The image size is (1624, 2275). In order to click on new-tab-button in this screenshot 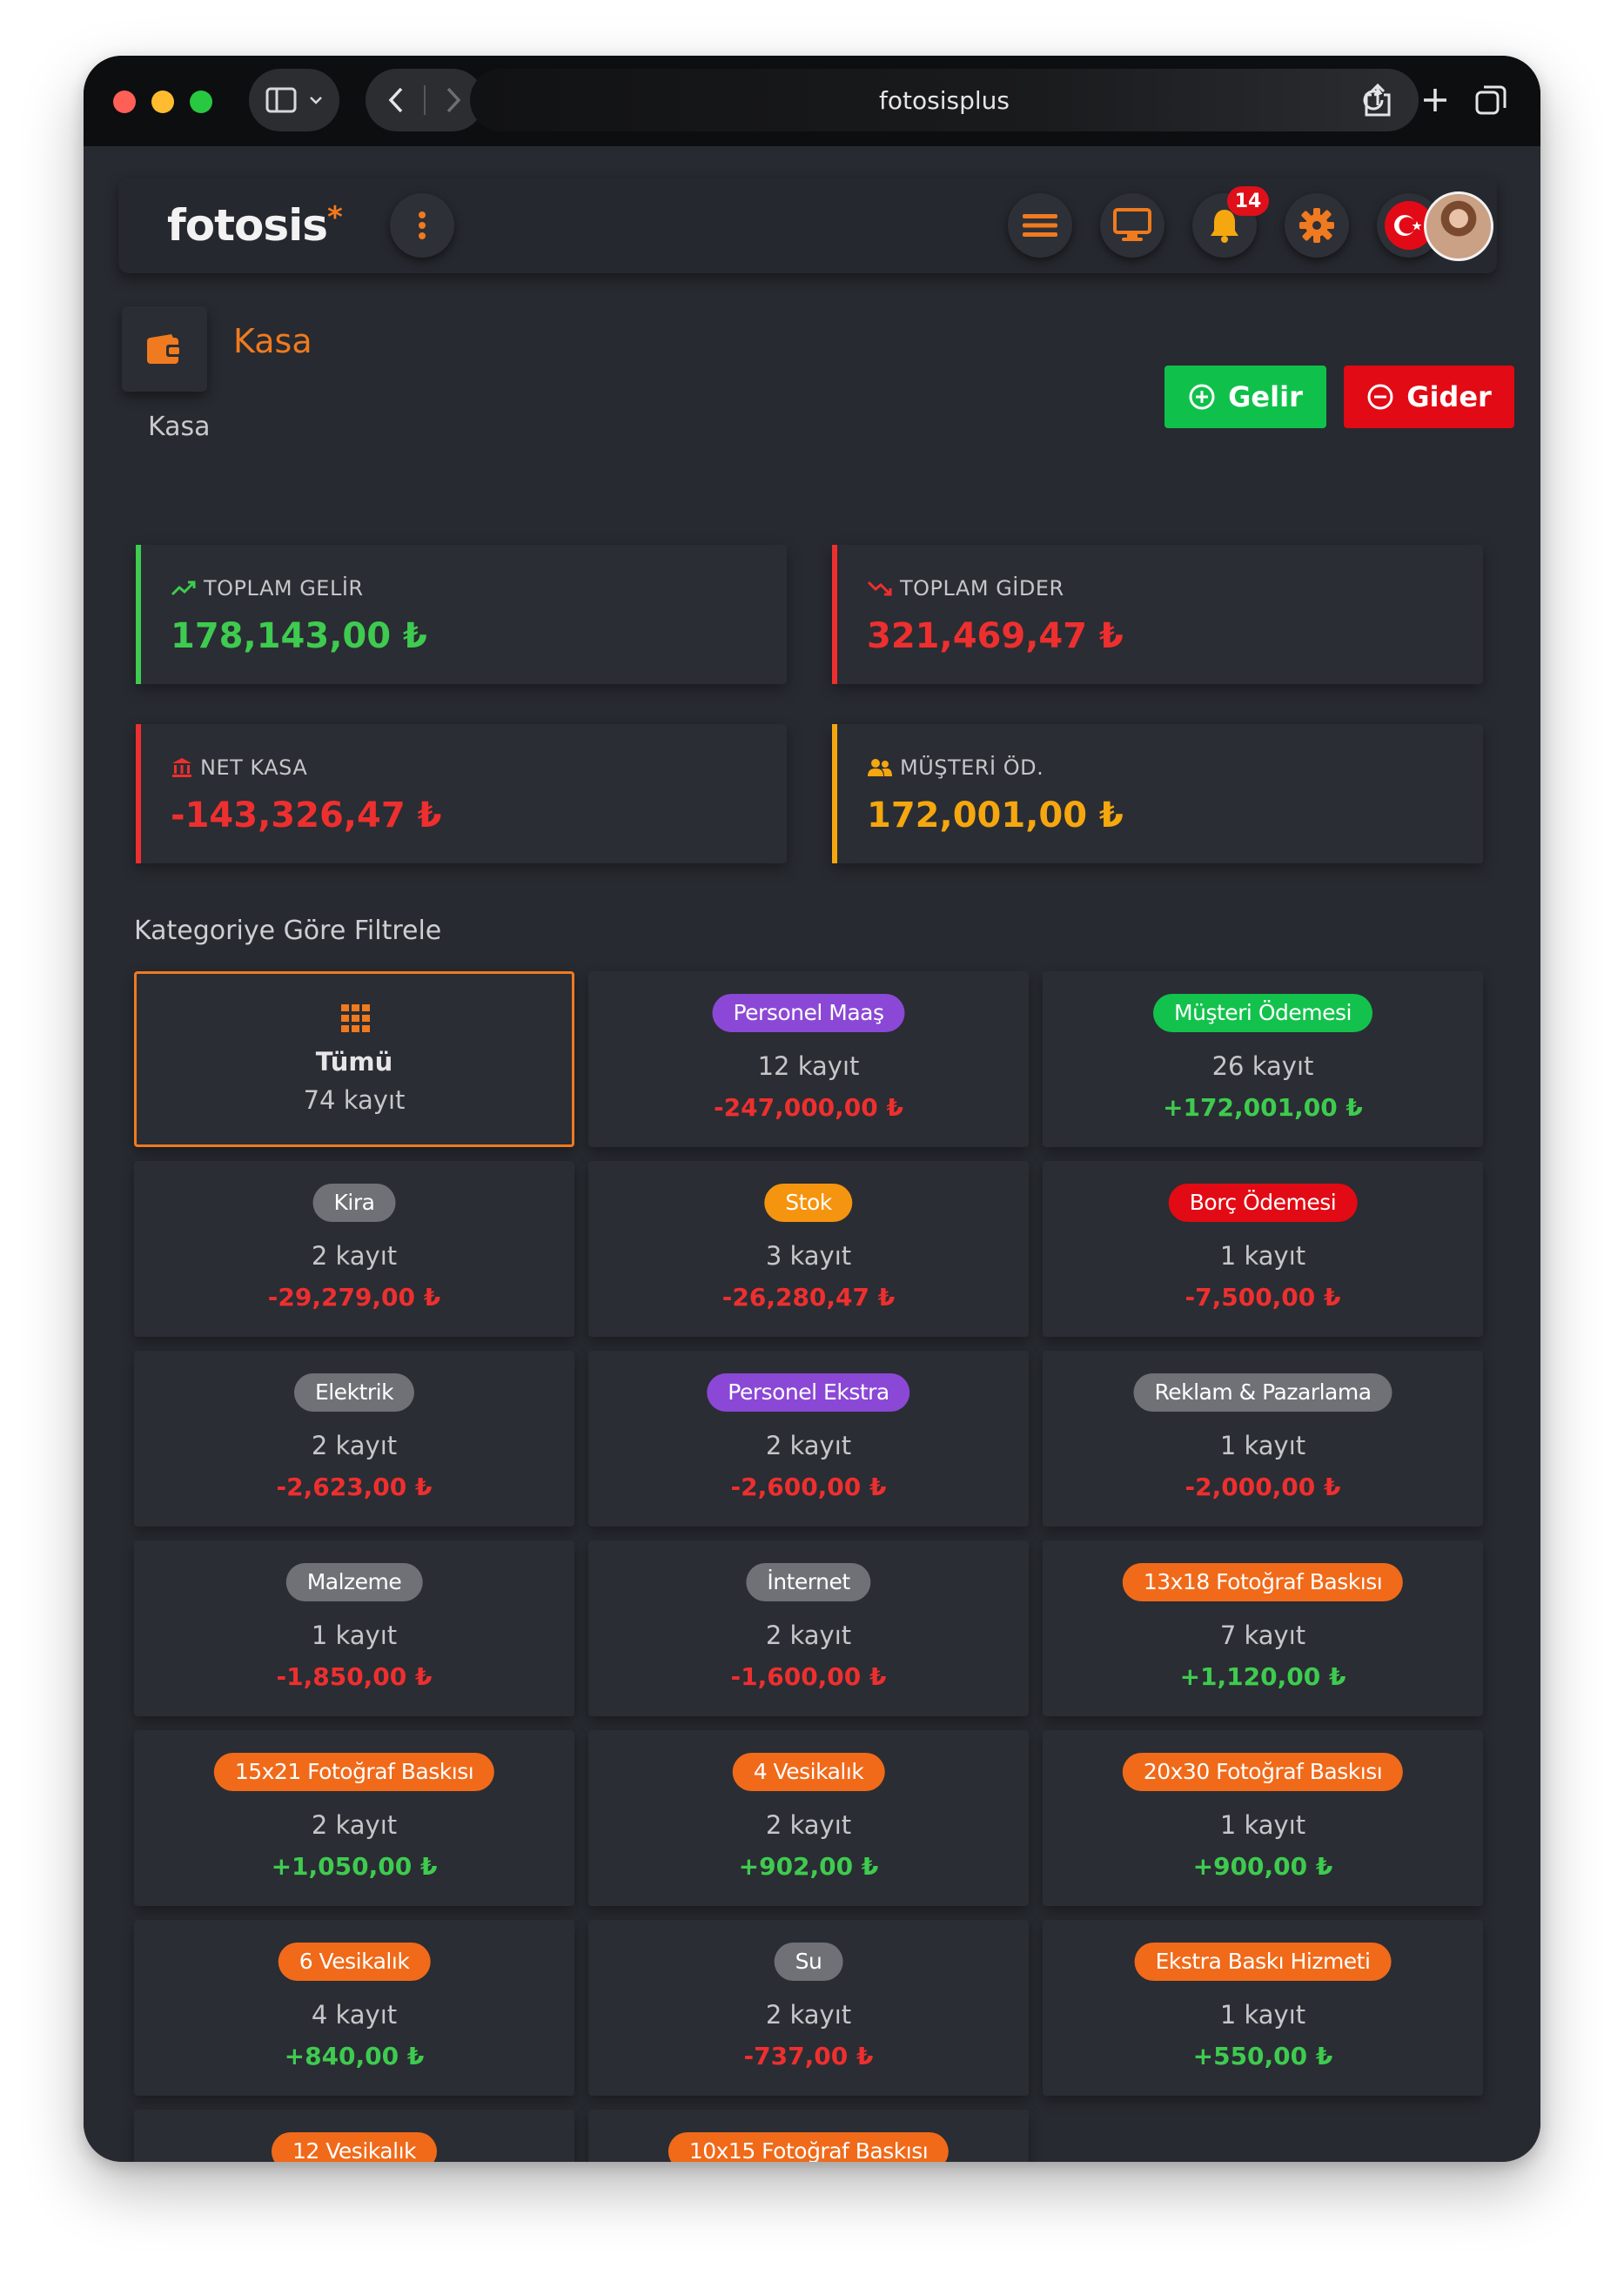, I will do `click(1435, 100)`.